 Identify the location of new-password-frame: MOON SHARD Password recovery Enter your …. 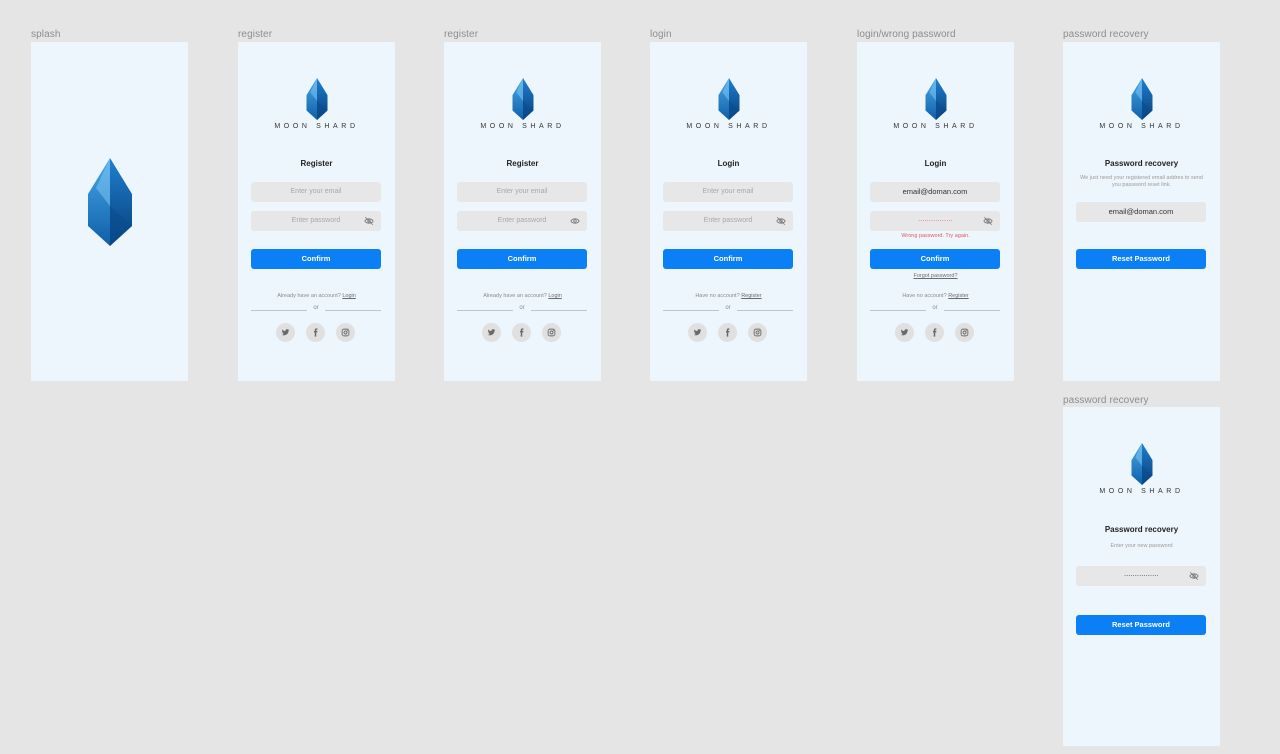
(1141, 576).